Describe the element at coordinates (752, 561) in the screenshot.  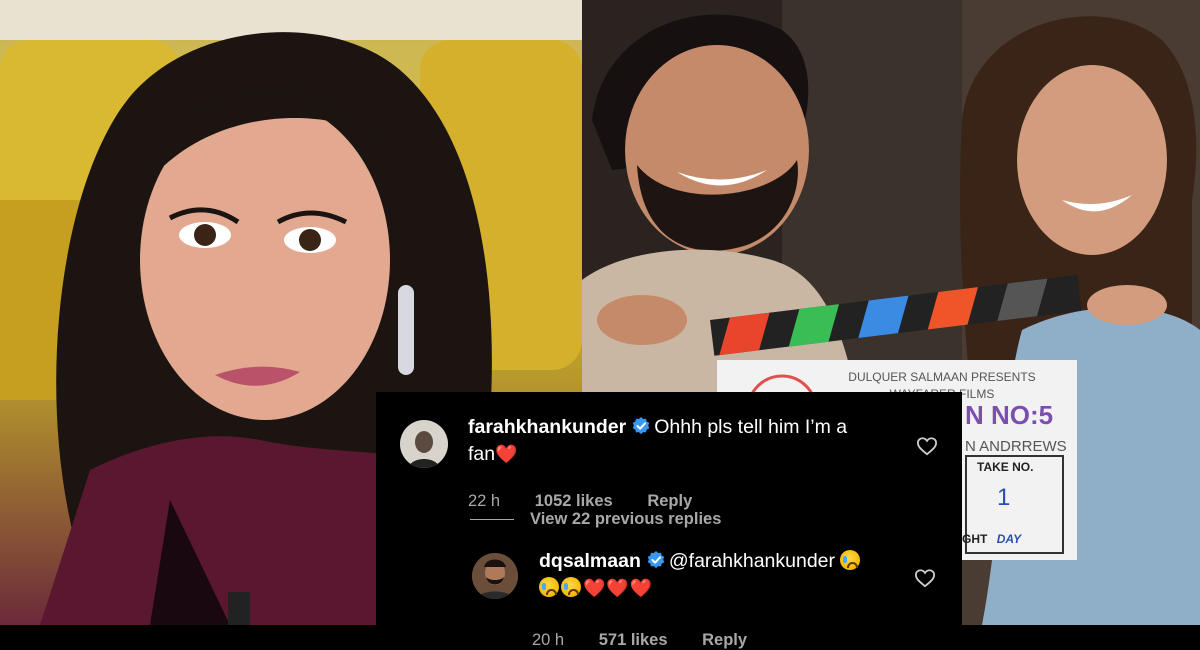
I see `mention-link: @farahkhankunder` at that location.